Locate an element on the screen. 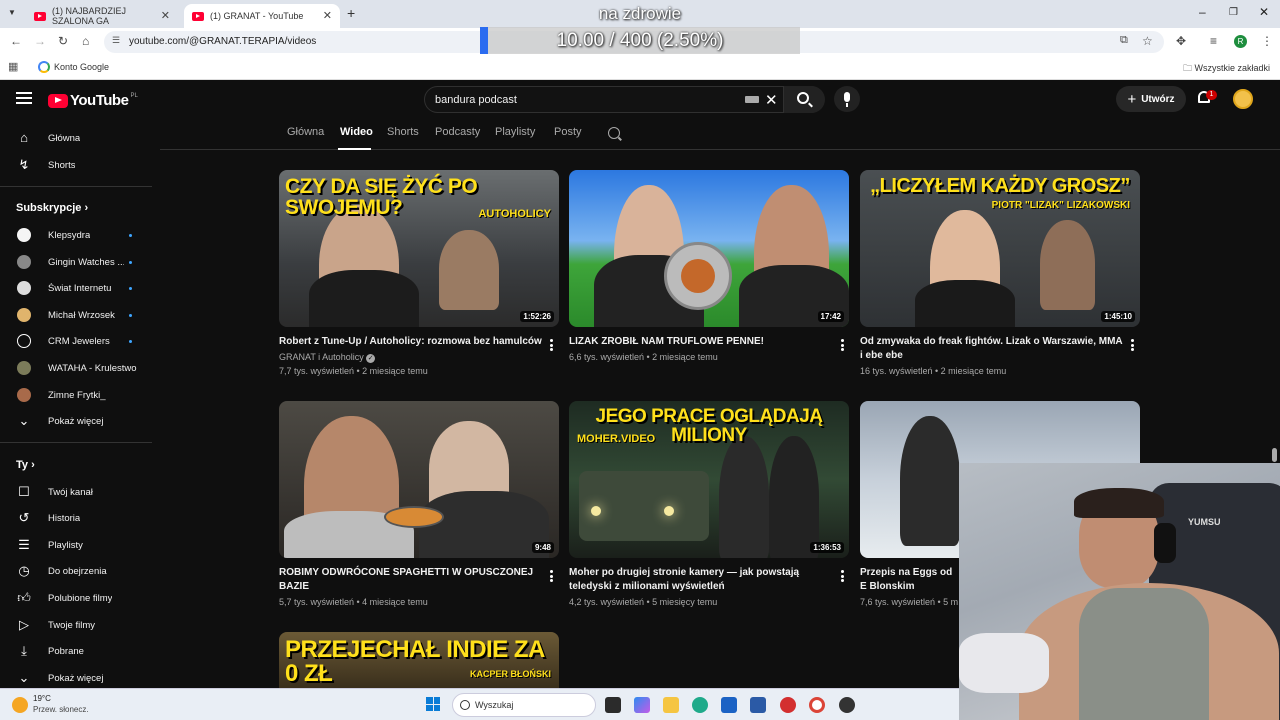 This screenshot has height=720, width=1280. youtube-logo: YouTube PL is located at coordinates (93, 100).